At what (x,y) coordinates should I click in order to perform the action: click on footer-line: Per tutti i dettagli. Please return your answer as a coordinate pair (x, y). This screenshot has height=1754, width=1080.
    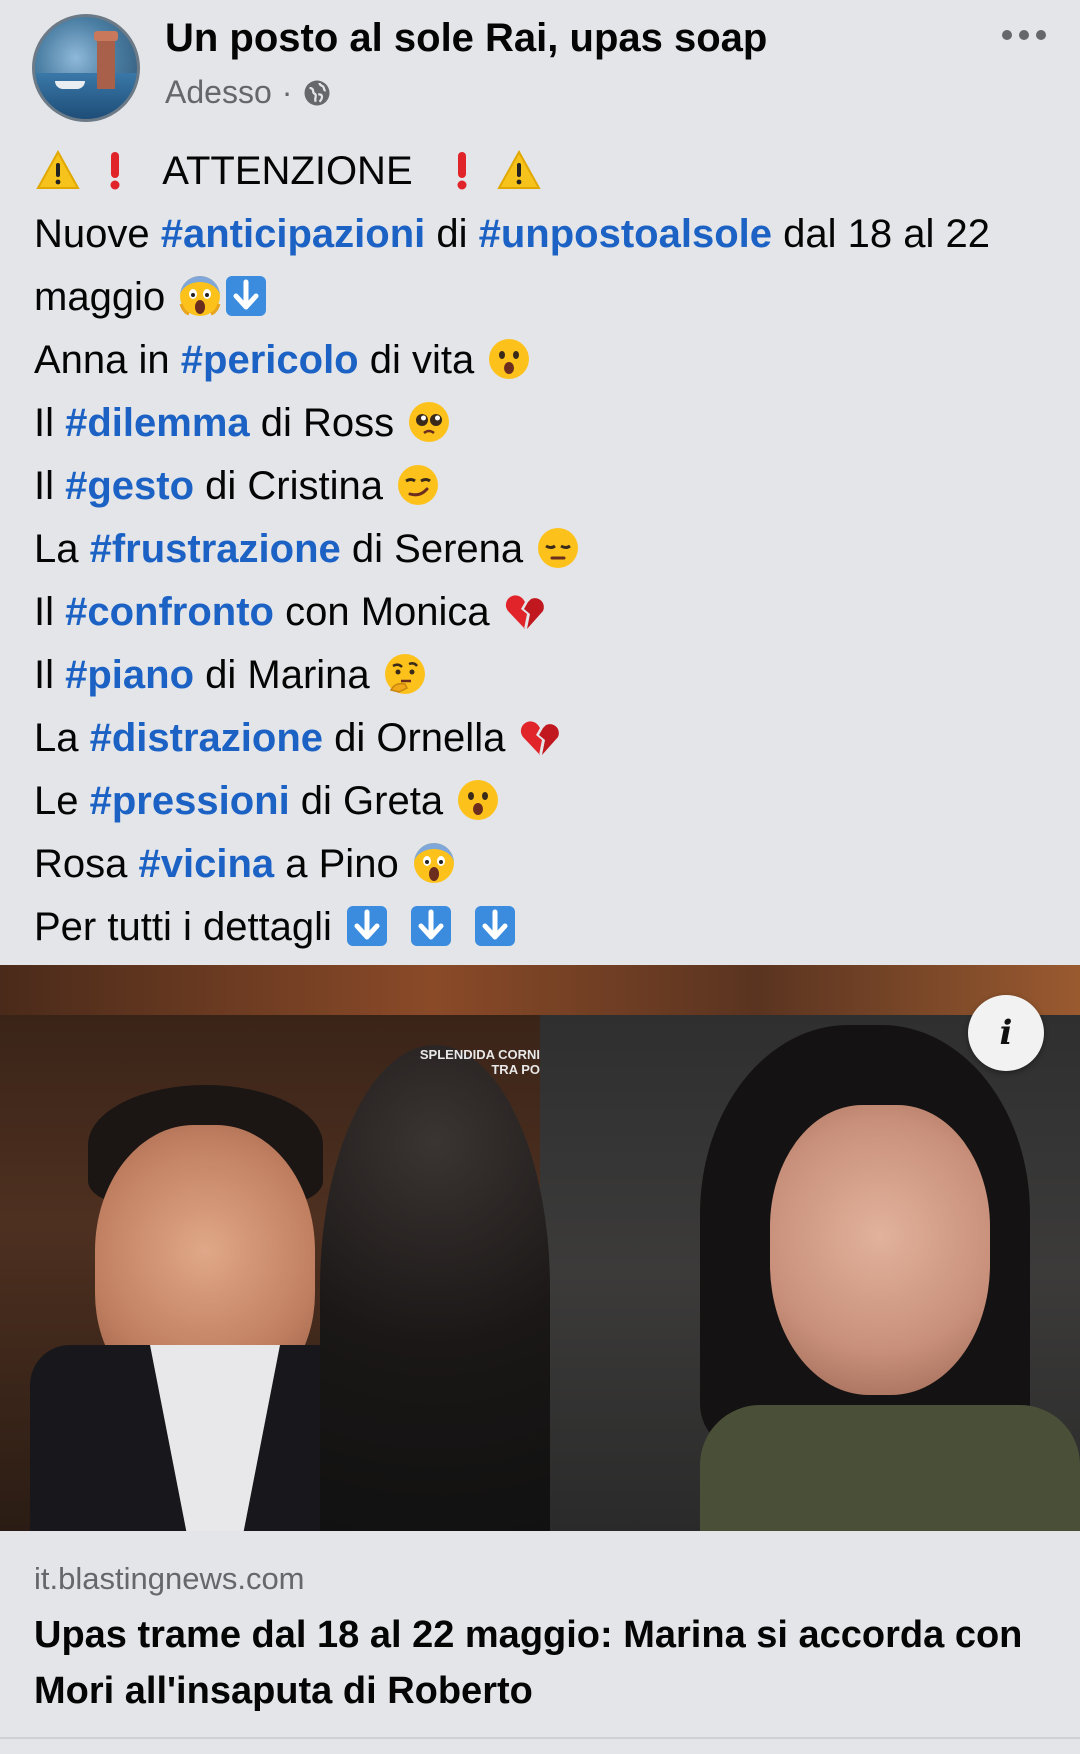
    Looking at the image, I should click on (549, 927).